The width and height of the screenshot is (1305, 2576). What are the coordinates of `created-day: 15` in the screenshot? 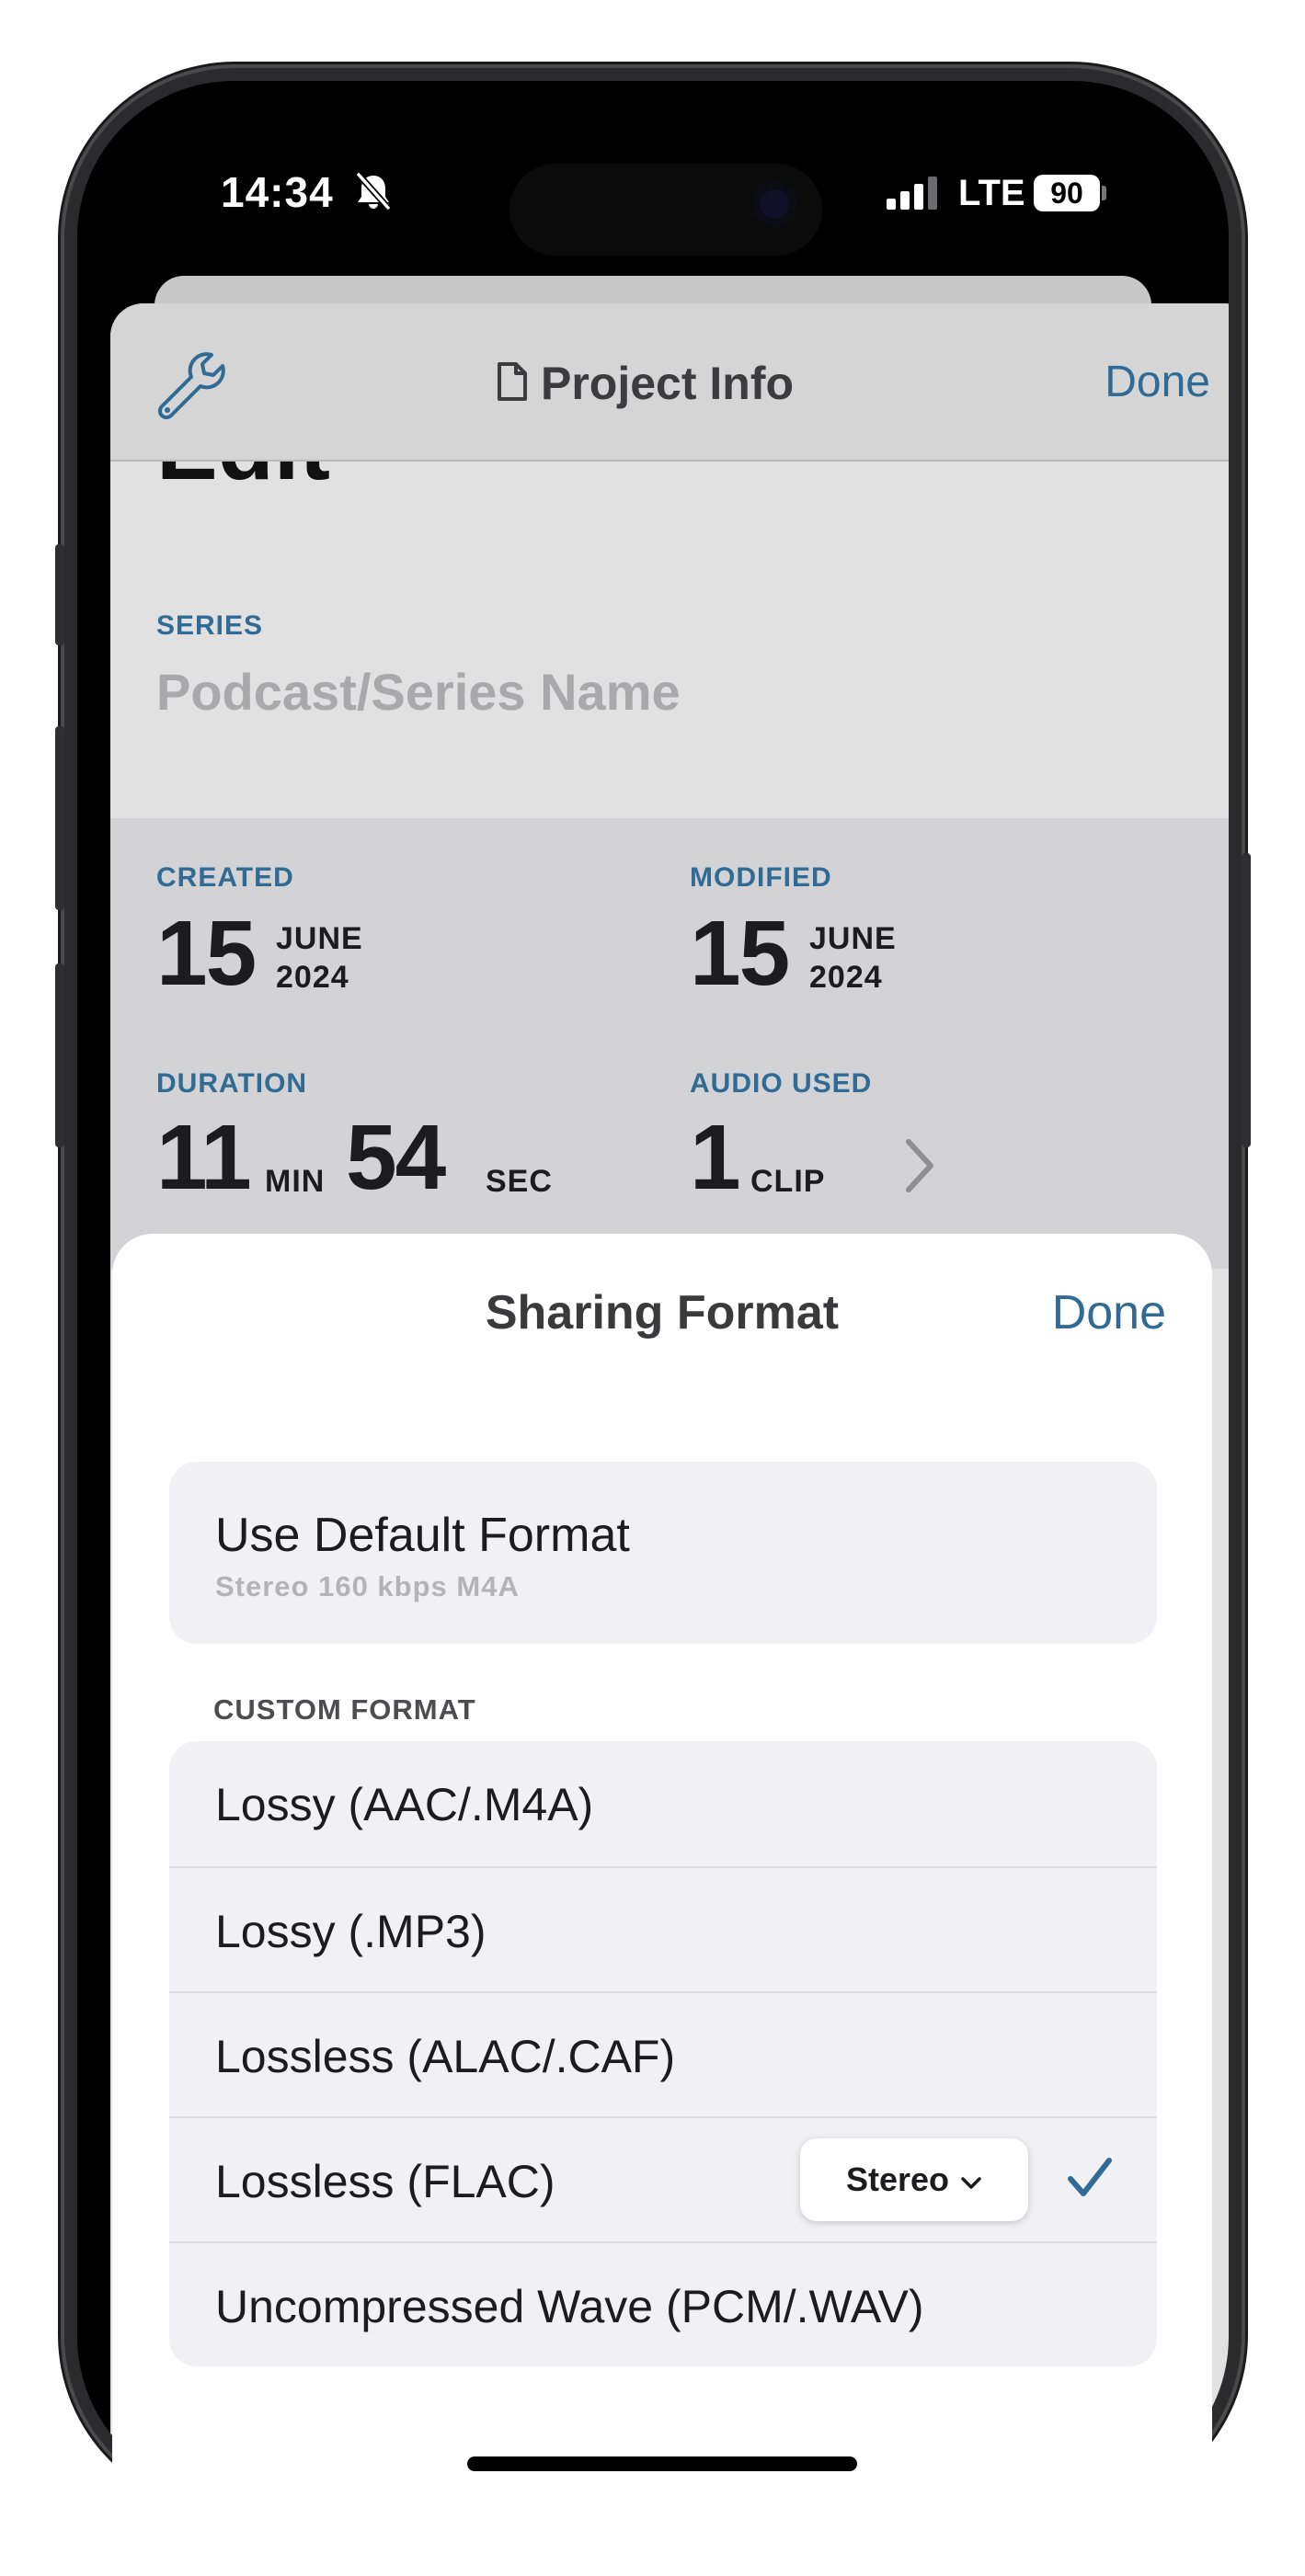 It's located at (206, 953).